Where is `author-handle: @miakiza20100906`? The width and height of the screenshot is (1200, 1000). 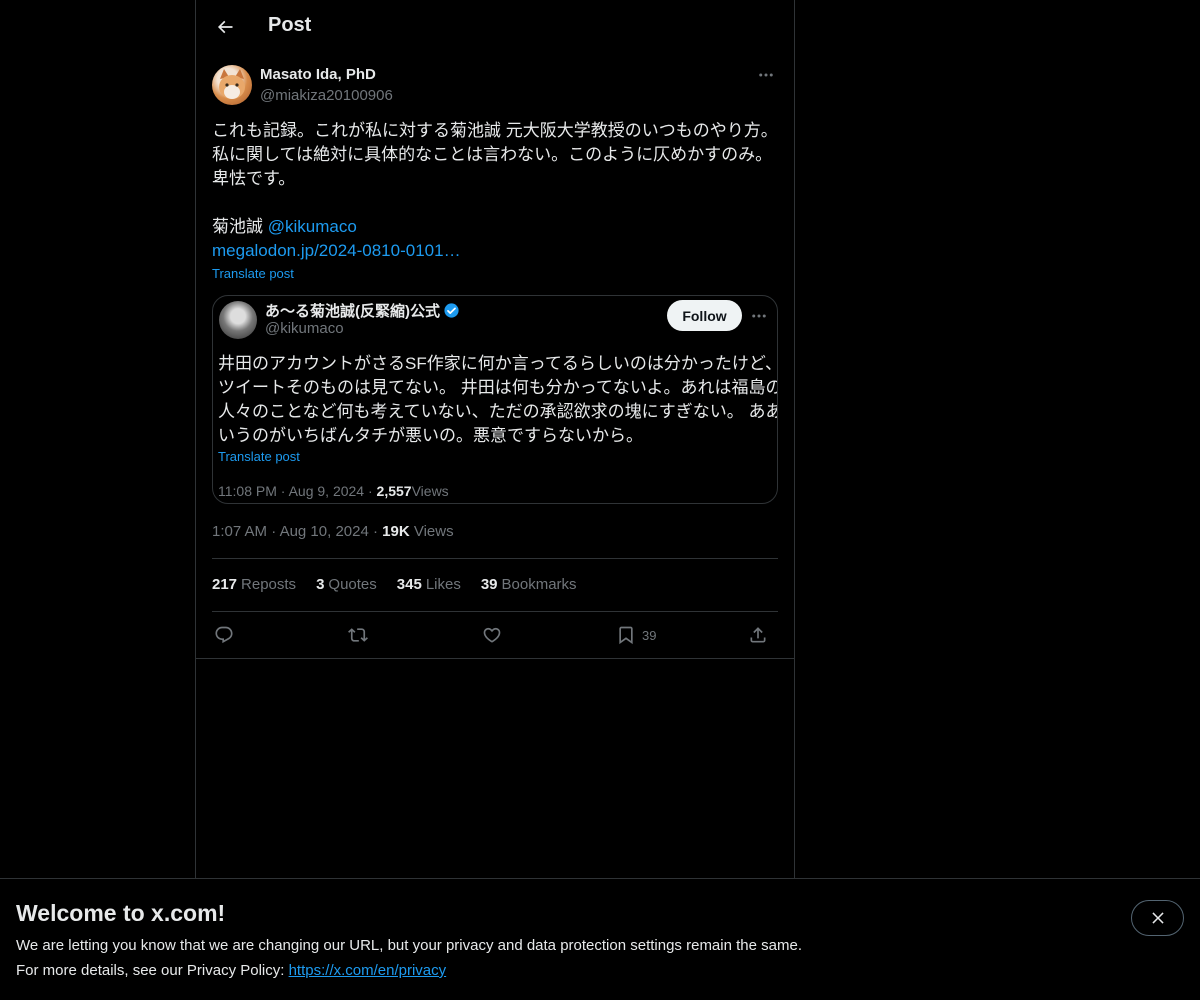
author-handle: @miakiza20100906 is located at coordinates (326, 95).